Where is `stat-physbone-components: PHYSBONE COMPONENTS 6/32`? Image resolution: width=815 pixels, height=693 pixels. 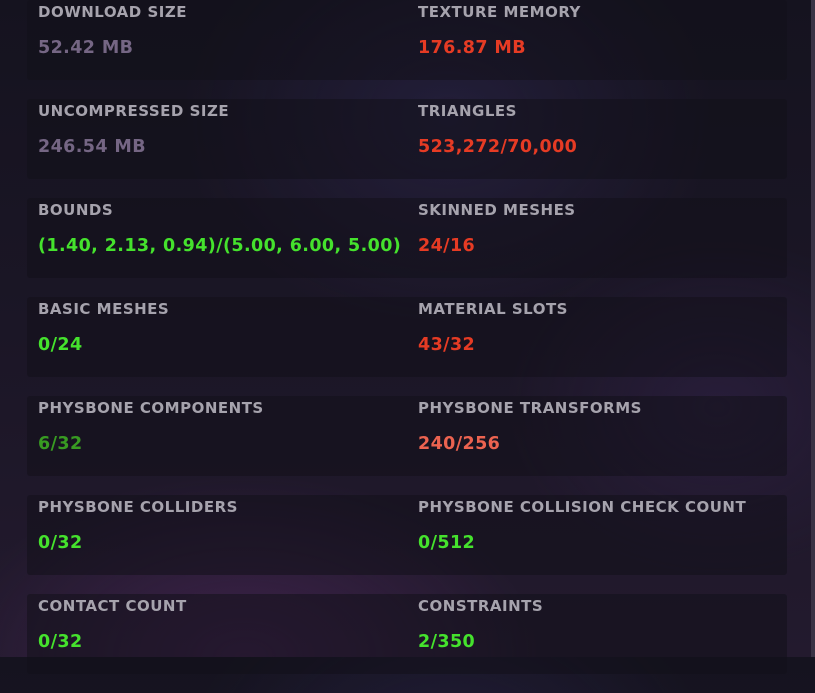
stat-physbone-components: PHYSBONE COMPONENTS 6/32 is located at coordinates (217, 445).